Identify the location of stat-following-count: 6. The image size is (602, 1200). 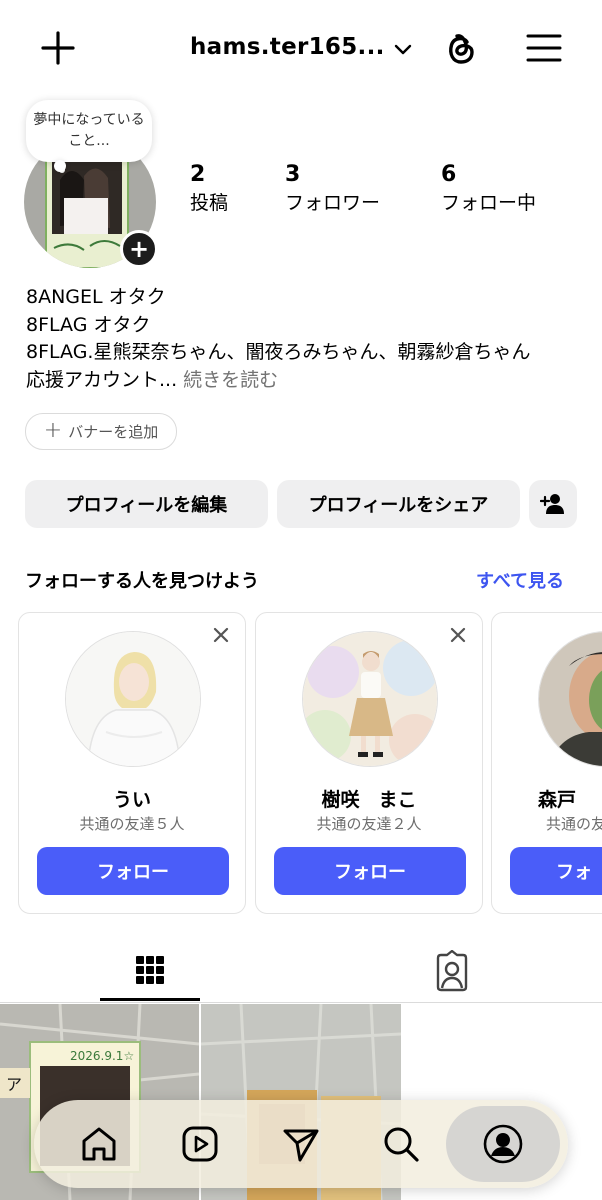
(449, 174).